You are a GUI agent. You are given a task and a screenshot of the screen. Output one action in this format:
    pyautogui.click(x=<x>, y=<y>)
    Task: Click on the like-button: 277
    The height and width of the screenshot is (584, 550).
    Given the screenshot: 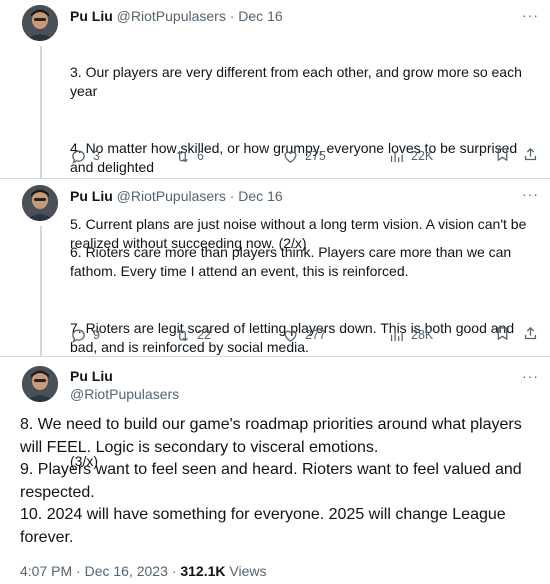 What is the action you would take?
    pyautogui.click(x=304, y=335)
    